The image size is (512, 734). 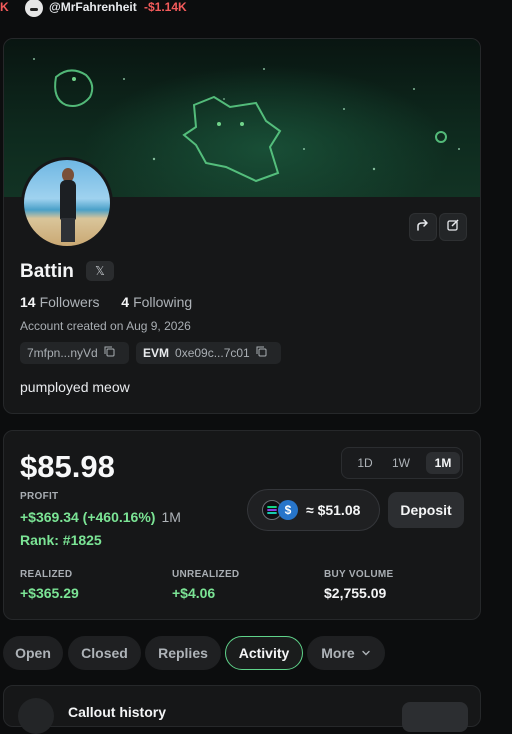 I want to click on ticker-avatar, so click(x=34, y=8).